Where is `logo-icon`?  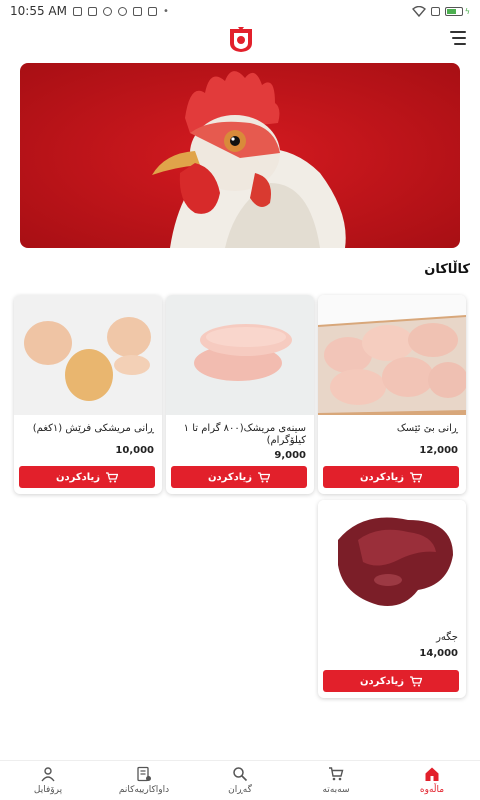 logo-icon is located at coordinates (241, 39).